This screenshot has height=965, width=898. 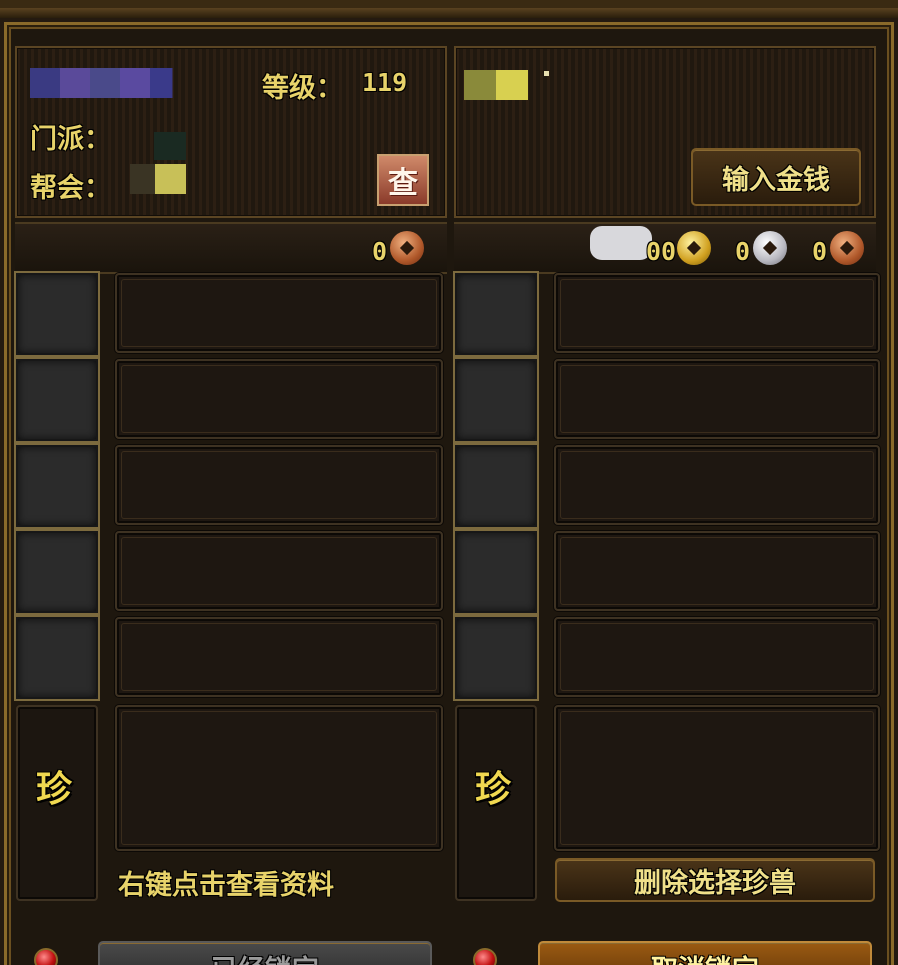 What do you see at coordinates (380, 251) in the screenshot?
I see `left-copper-amount: 0` at bounding box center [380, 251].